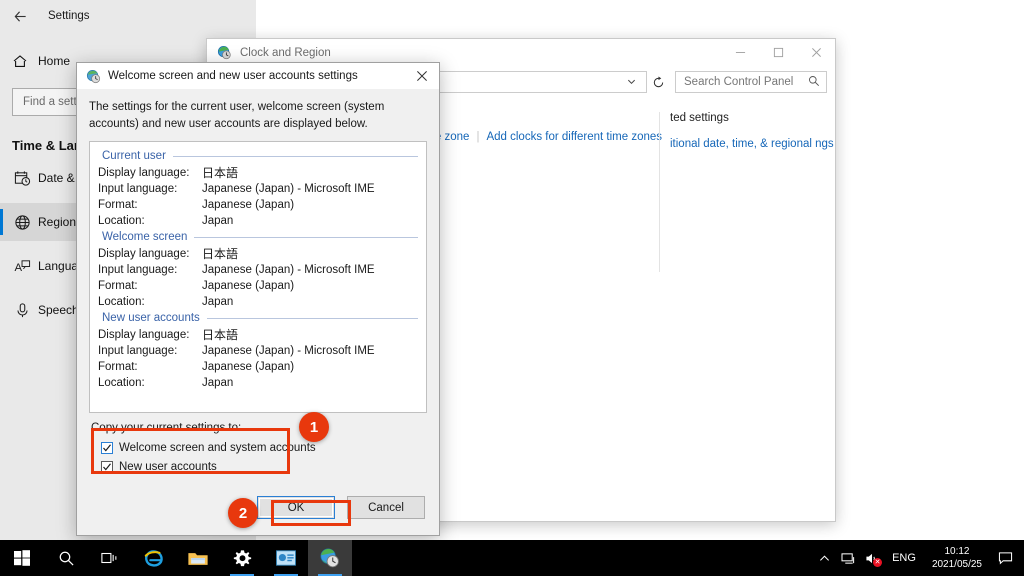 The height and width of the screenshot is (576, 1024). I want to click on group-header-label: Current user, so click(134, 156).